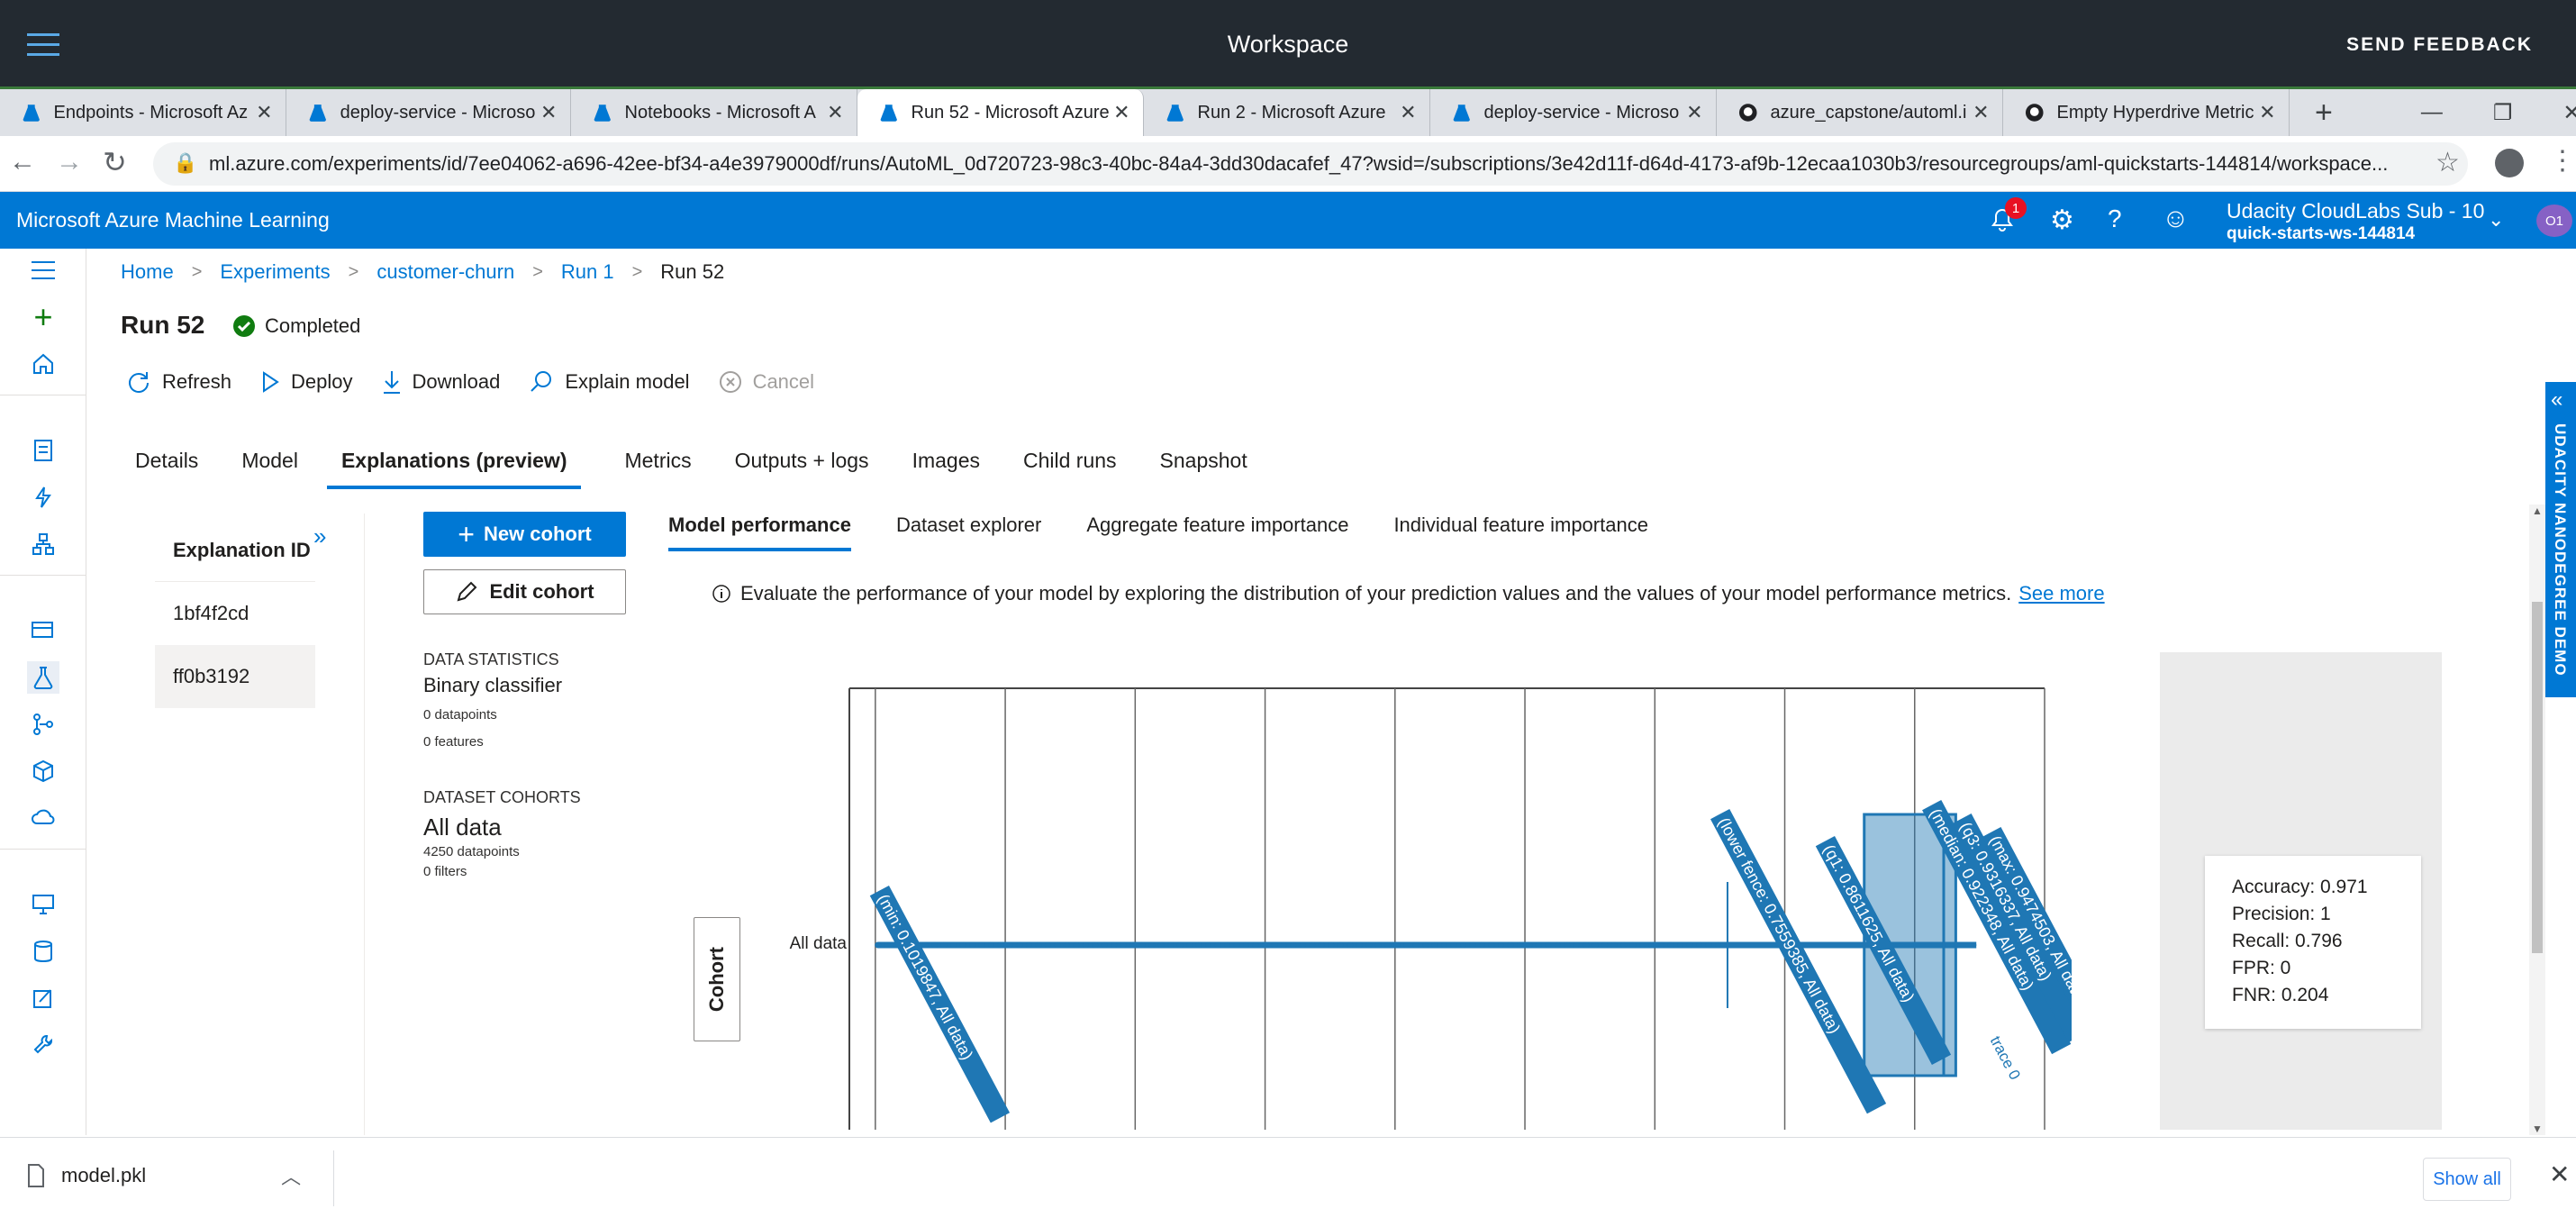  I want to click on bookmark-star-icon: ☆, so click(2447, 162).